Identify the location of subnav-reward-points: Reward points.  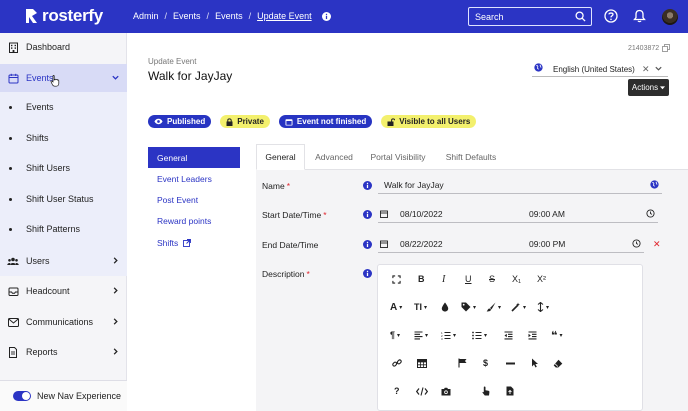
(194, 220).